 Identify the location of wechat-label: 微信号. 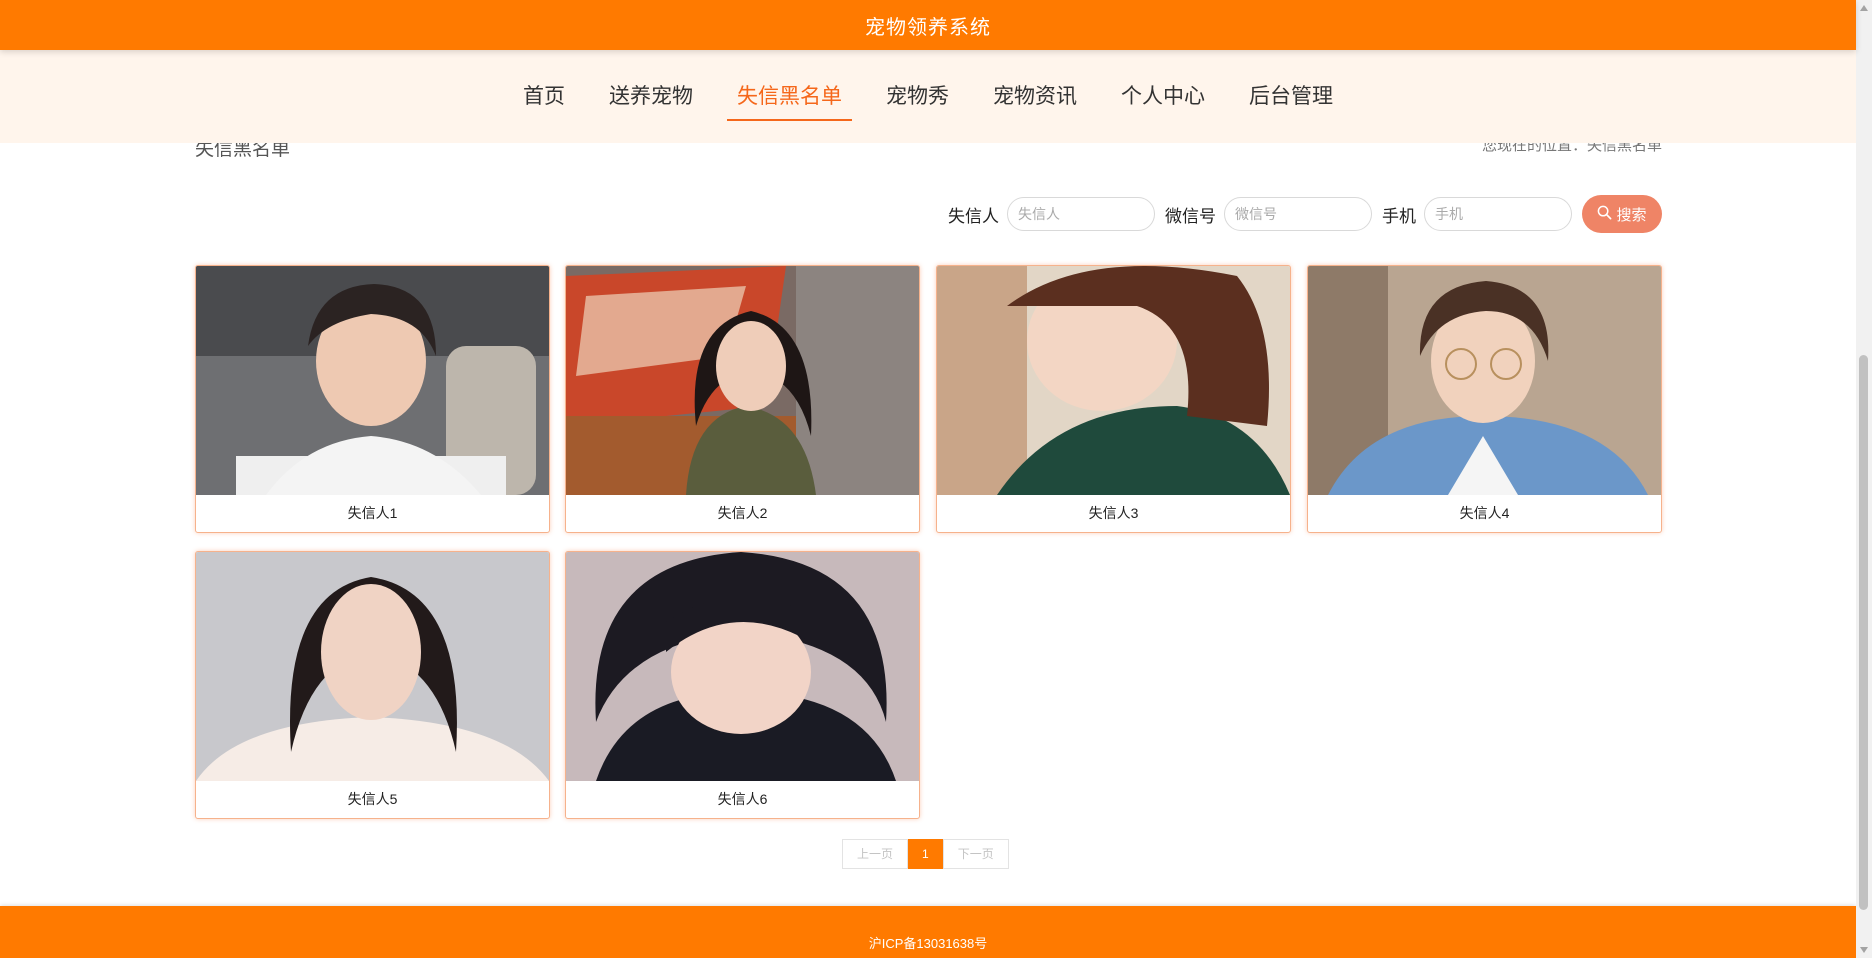
(1190, 216).